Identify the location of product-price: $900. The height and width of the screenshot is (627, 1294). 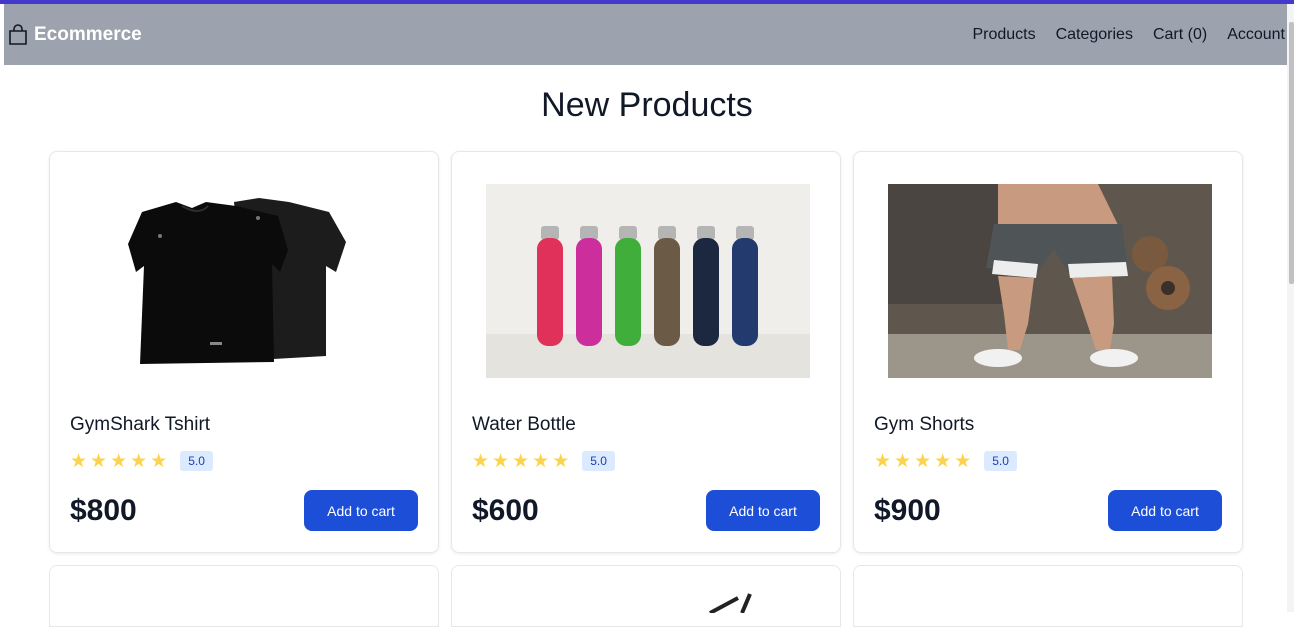
(907, 510).